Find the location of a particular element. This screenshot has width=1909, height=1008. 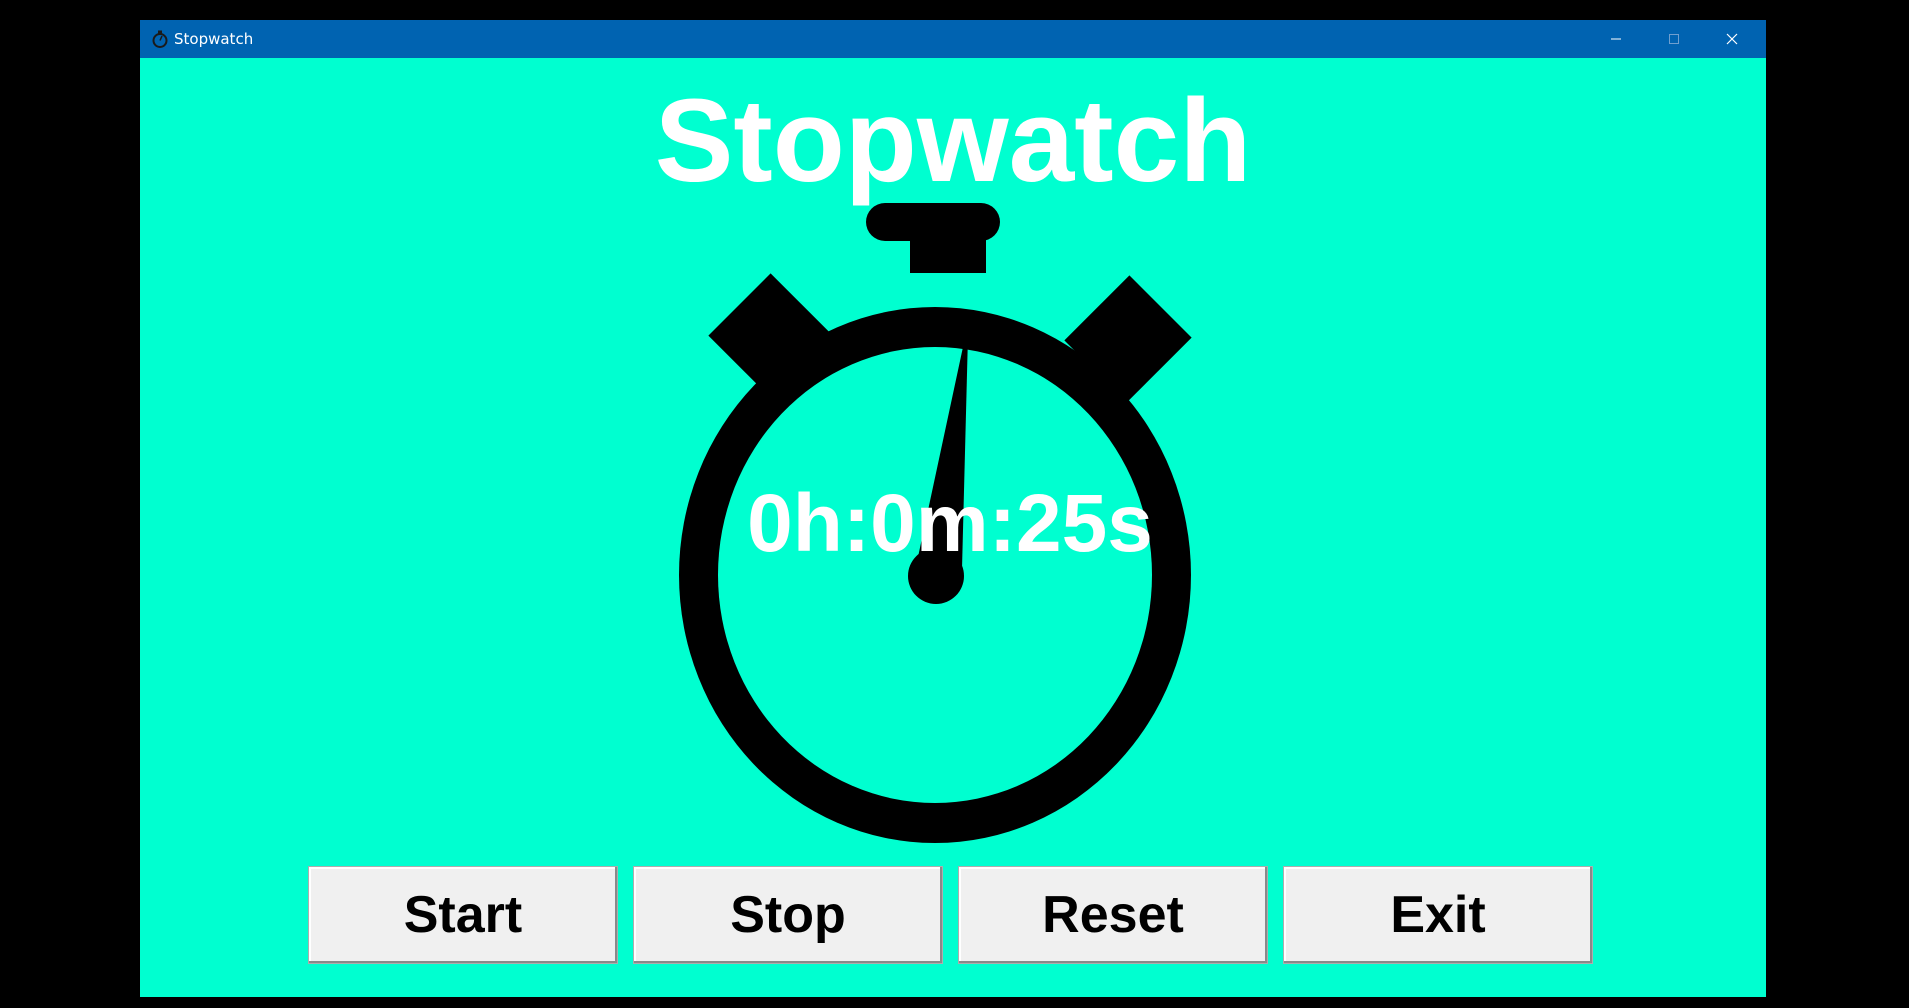

exit-button: Exit is located at coordinates (1438, 915).